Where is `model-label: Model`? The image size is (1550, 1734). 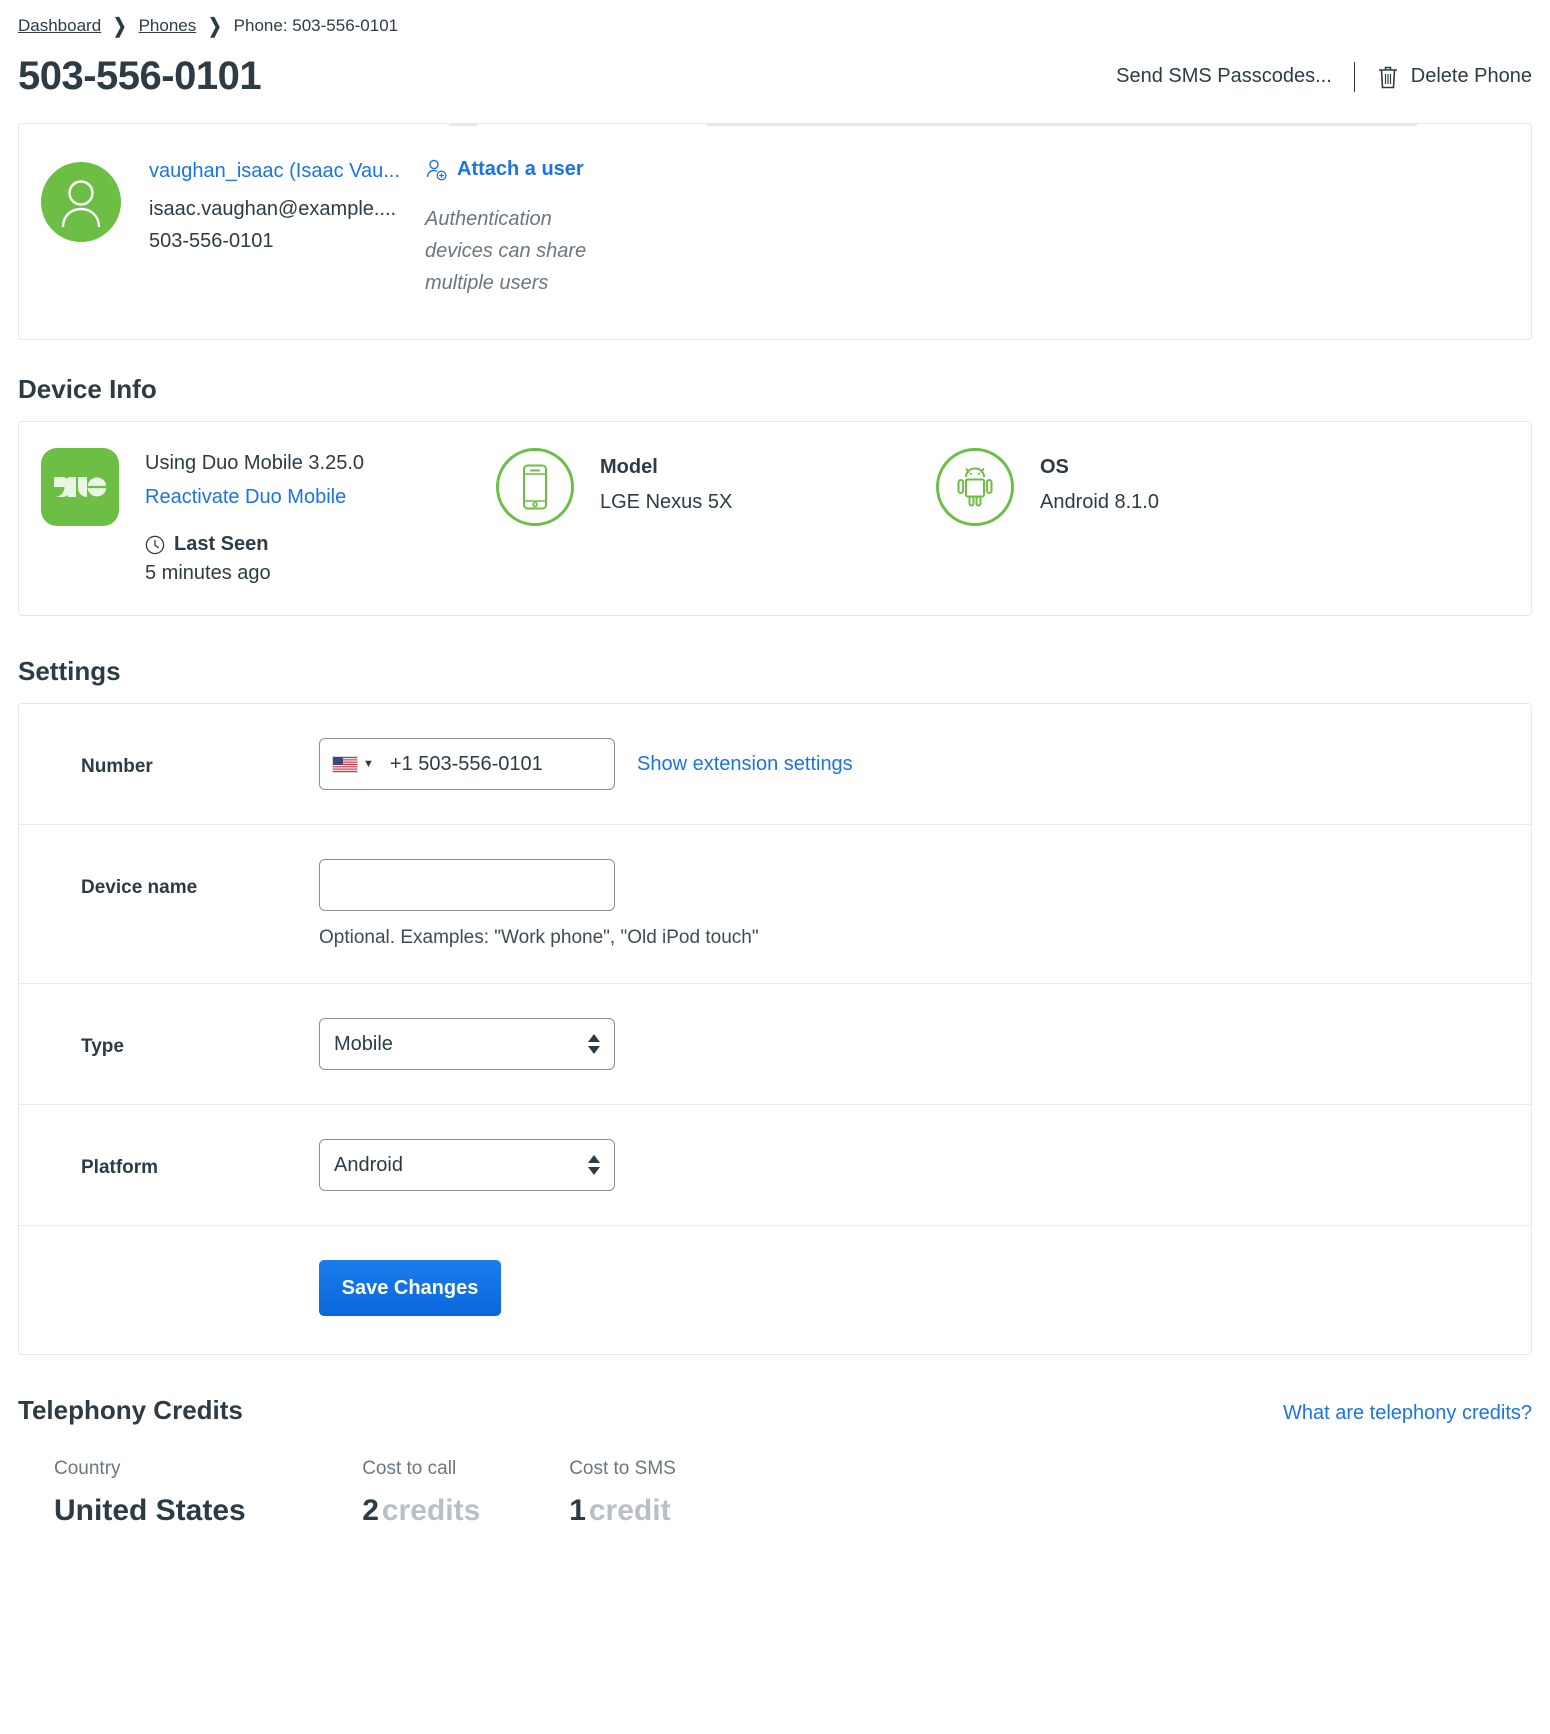
model-label: Model is located at coordinates (629, 467).